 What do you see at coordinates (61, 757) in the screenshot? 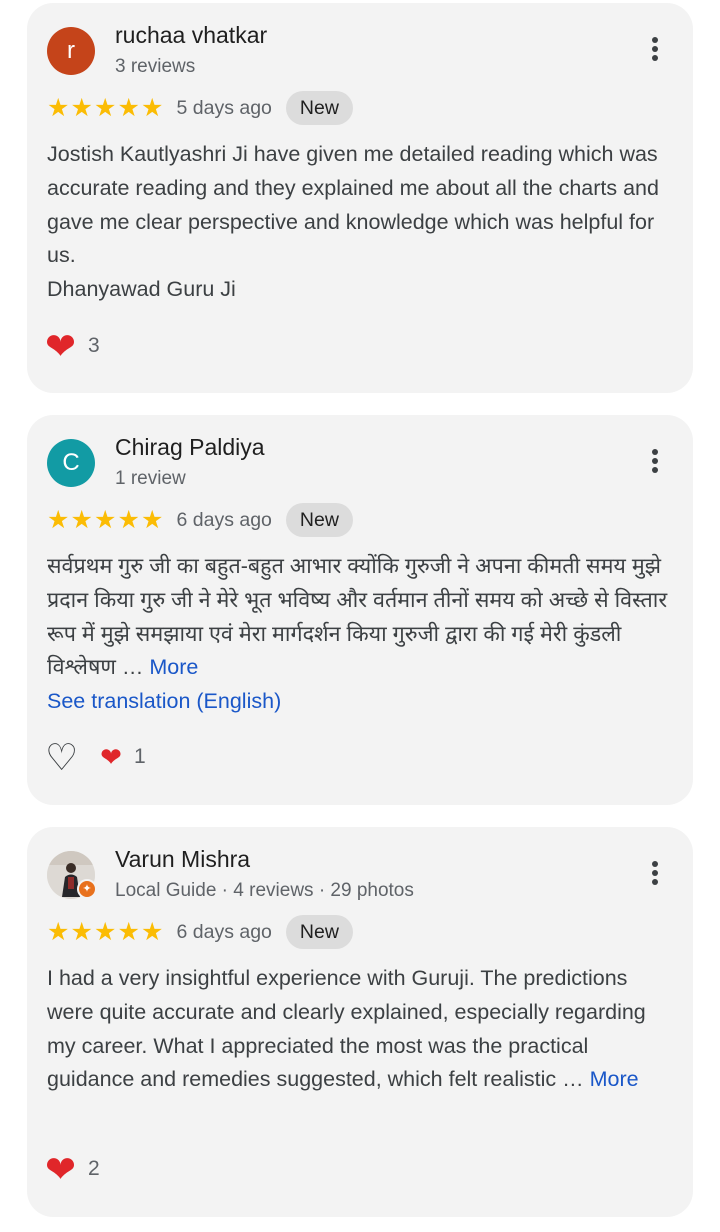
I see `heart-outline-icon: ♡` at bounding box center [61, 757].